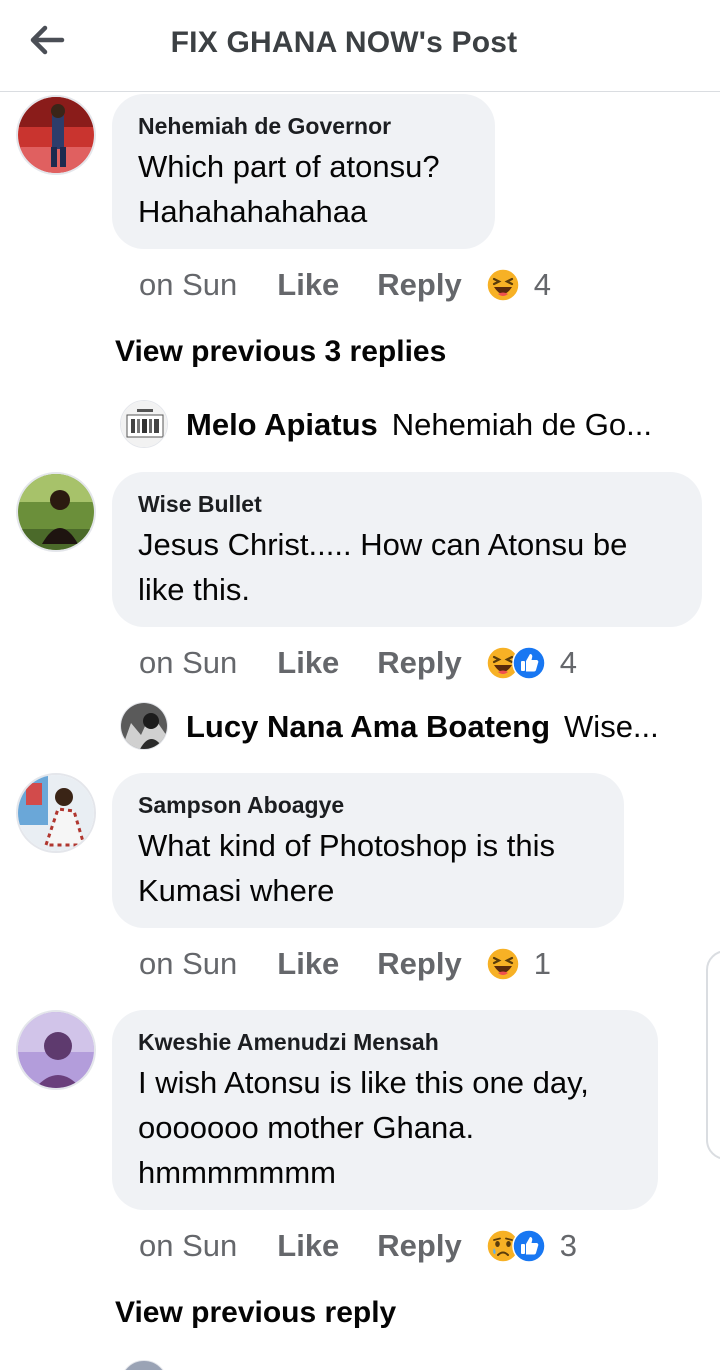  What do you see at coordinates (363, 1082) in the screenshot?
I see `comment-line: I wish Atonsu is like this one day,` at bounding box center [363, 1082].